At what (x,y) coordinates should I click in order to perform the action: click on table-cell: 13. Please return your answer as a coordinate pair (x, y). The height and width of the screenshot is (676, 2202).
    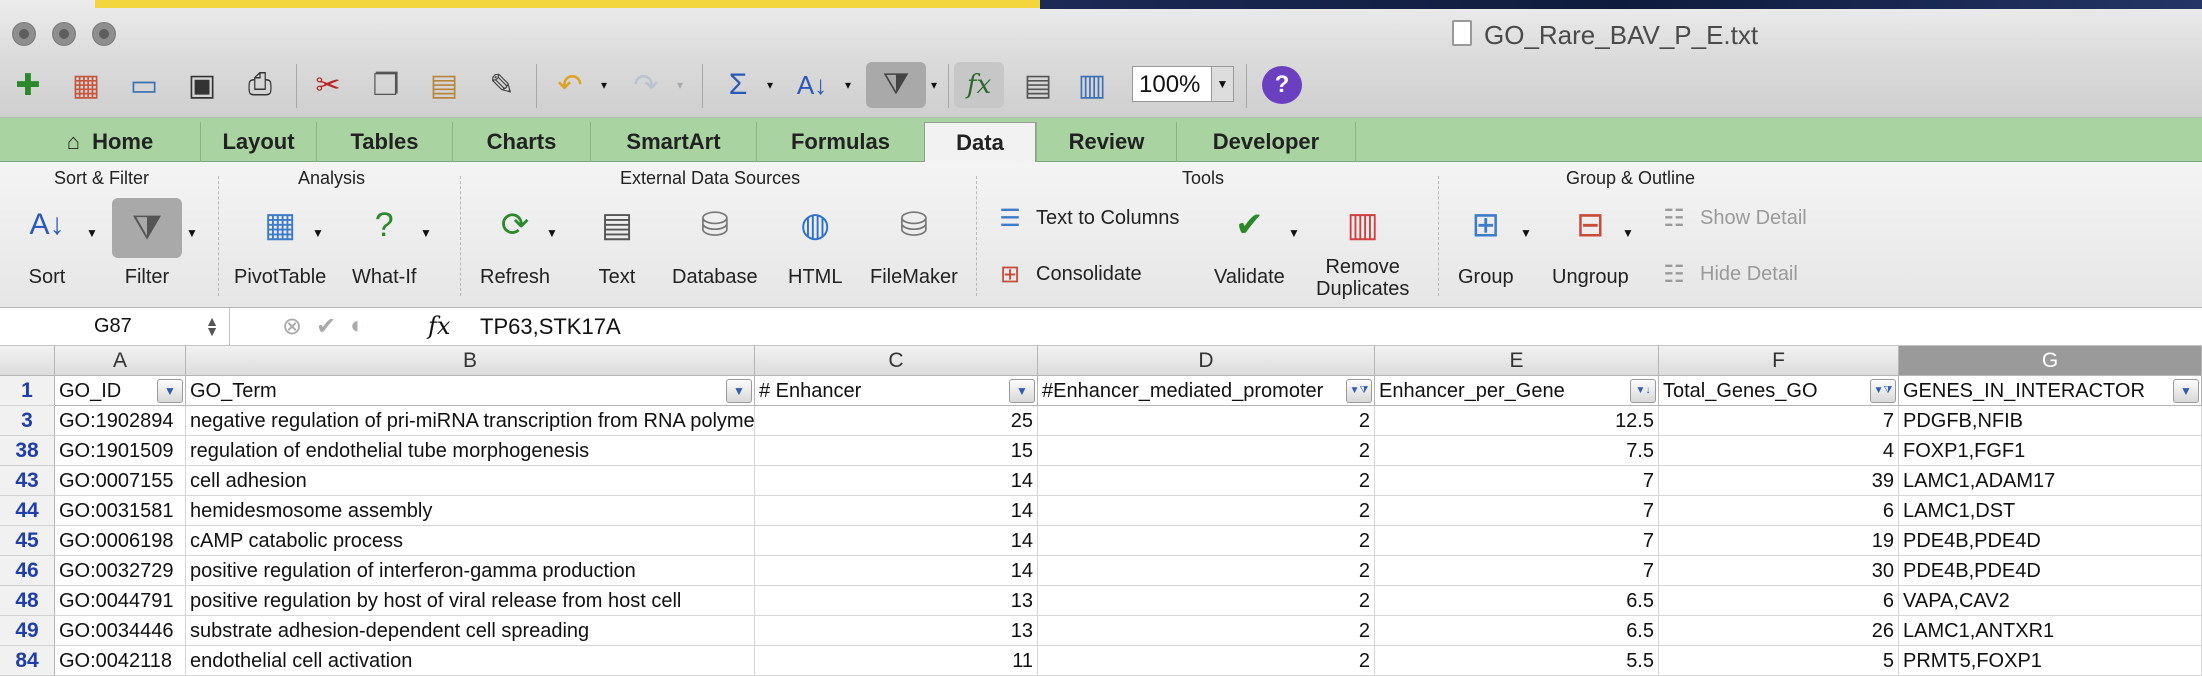
    Looking at the image, I should click on (896, 631).